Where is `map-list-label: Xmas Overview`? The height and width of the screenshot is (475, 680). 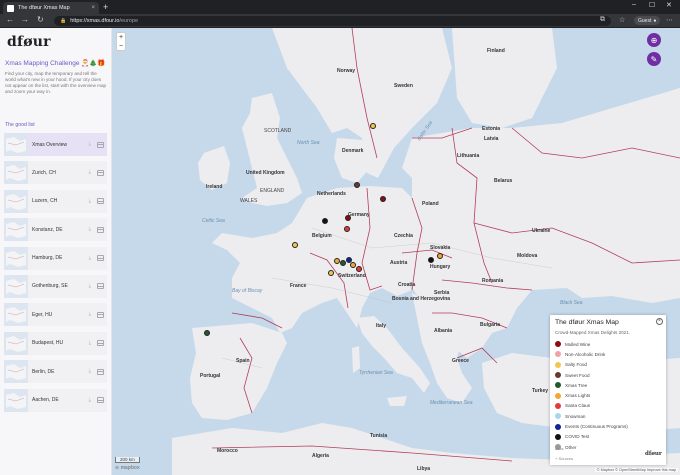
map-list-label: Xmas Overview is located at coordinates (50, 144).